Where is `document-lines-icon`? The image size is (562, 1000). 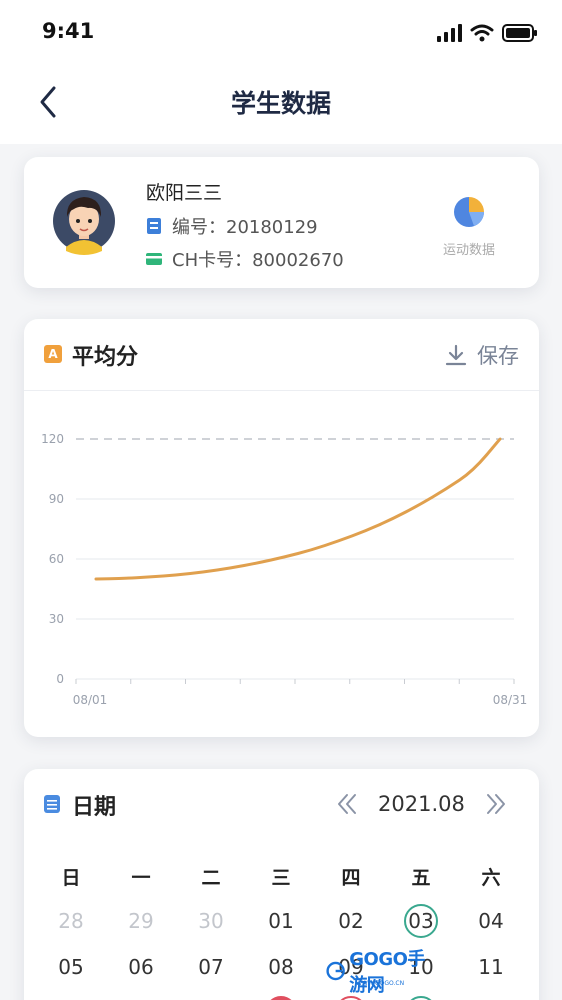
document-lines-icon is located at coordinates (52, 805).